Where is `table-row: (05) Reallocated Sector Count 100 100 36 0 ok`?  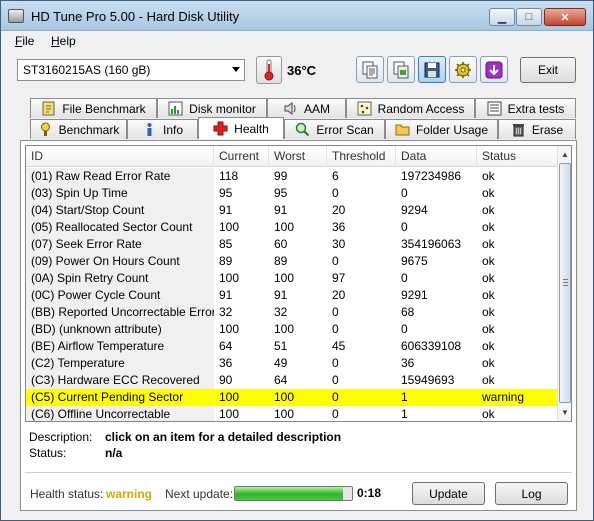 table-row: (05) Reallocated Sector Count 100 100 36 0 ok is located at coordinates (291, 227).